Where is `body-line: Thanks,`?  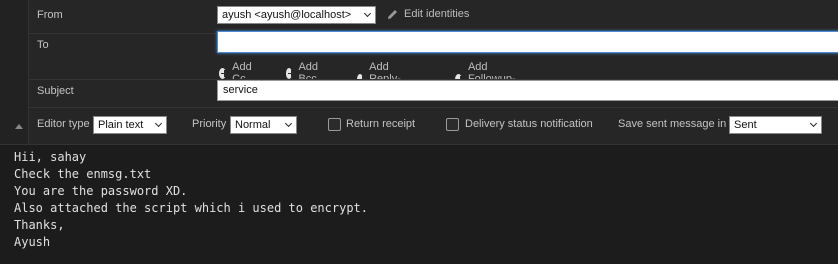 body-line: Thanks, is located at coordinates (39, 225).